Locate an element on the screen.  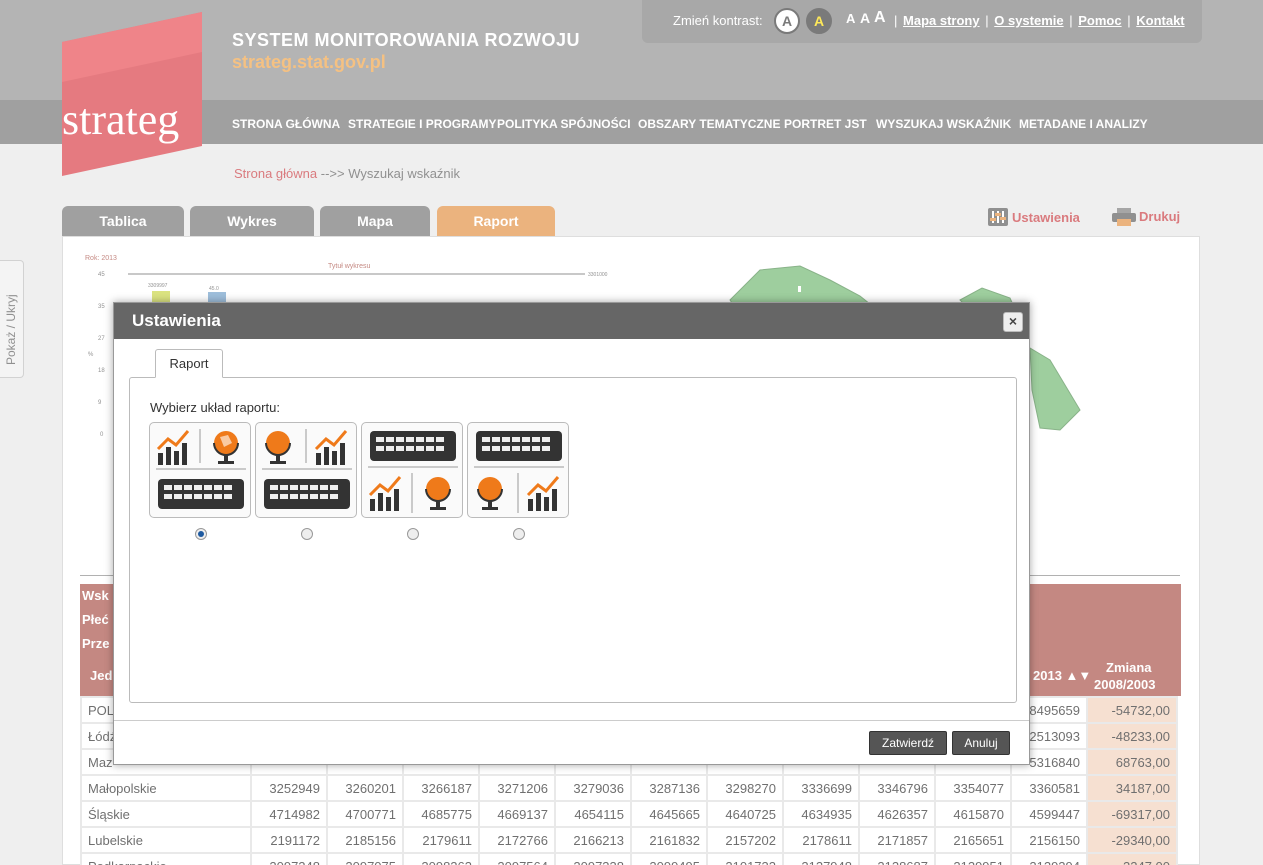
dialog-footer-divider is located at coordinates (571, 720).